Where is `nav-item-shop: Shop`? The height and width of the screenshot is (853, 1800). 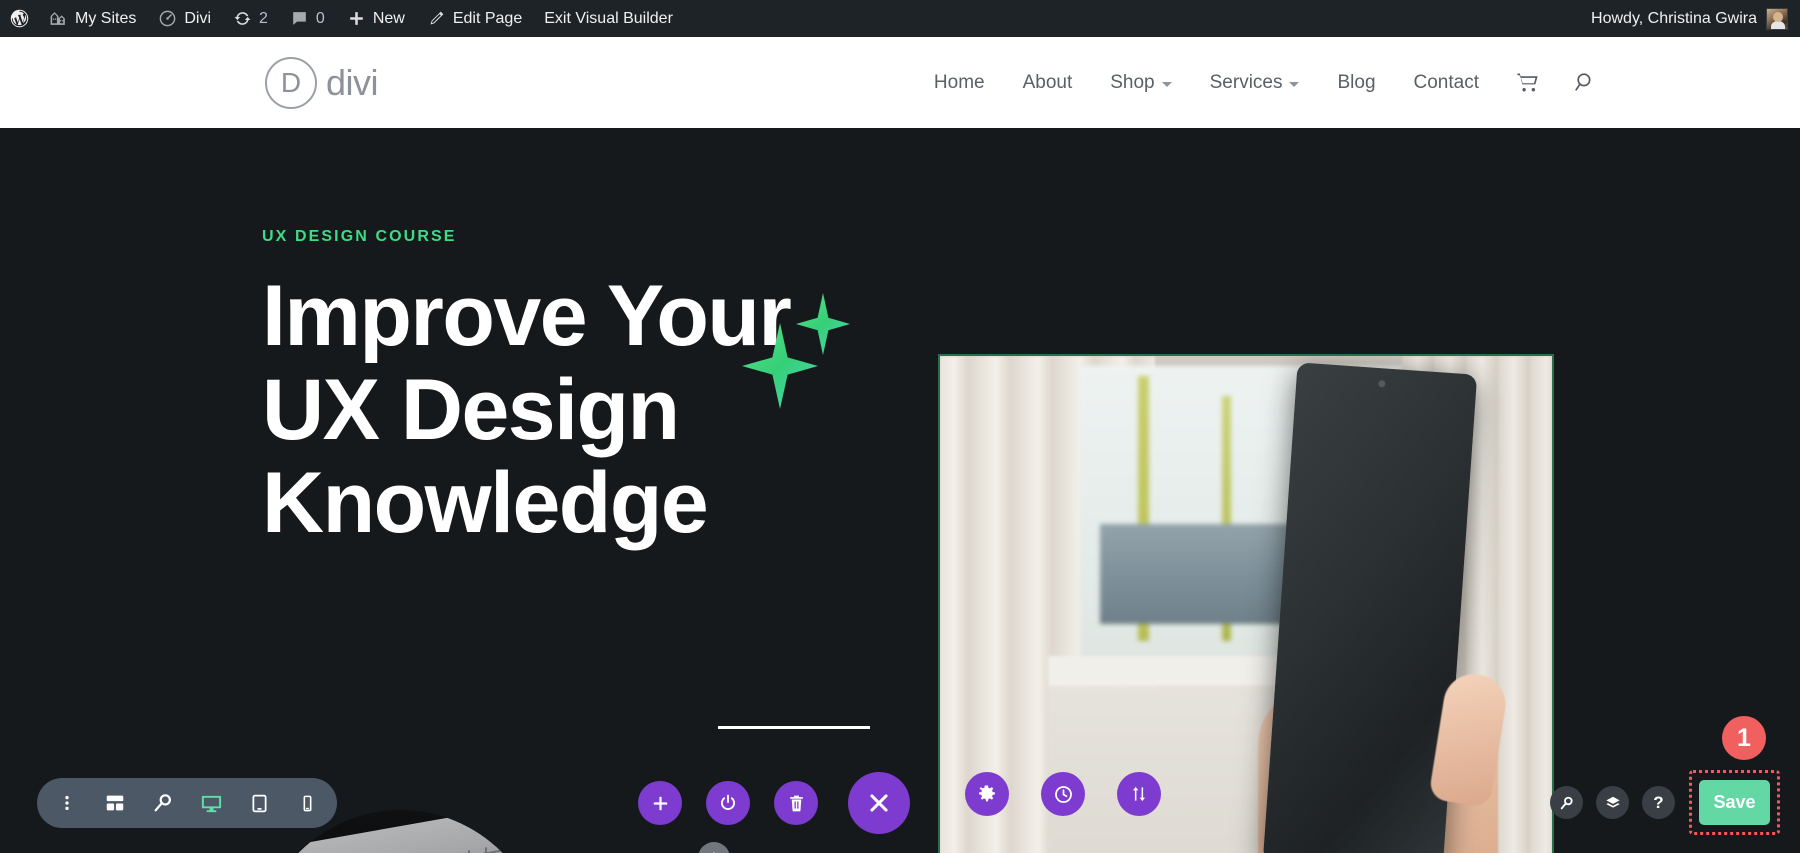
nav-item-shop: Shop is located at coordinates (1140, 83).